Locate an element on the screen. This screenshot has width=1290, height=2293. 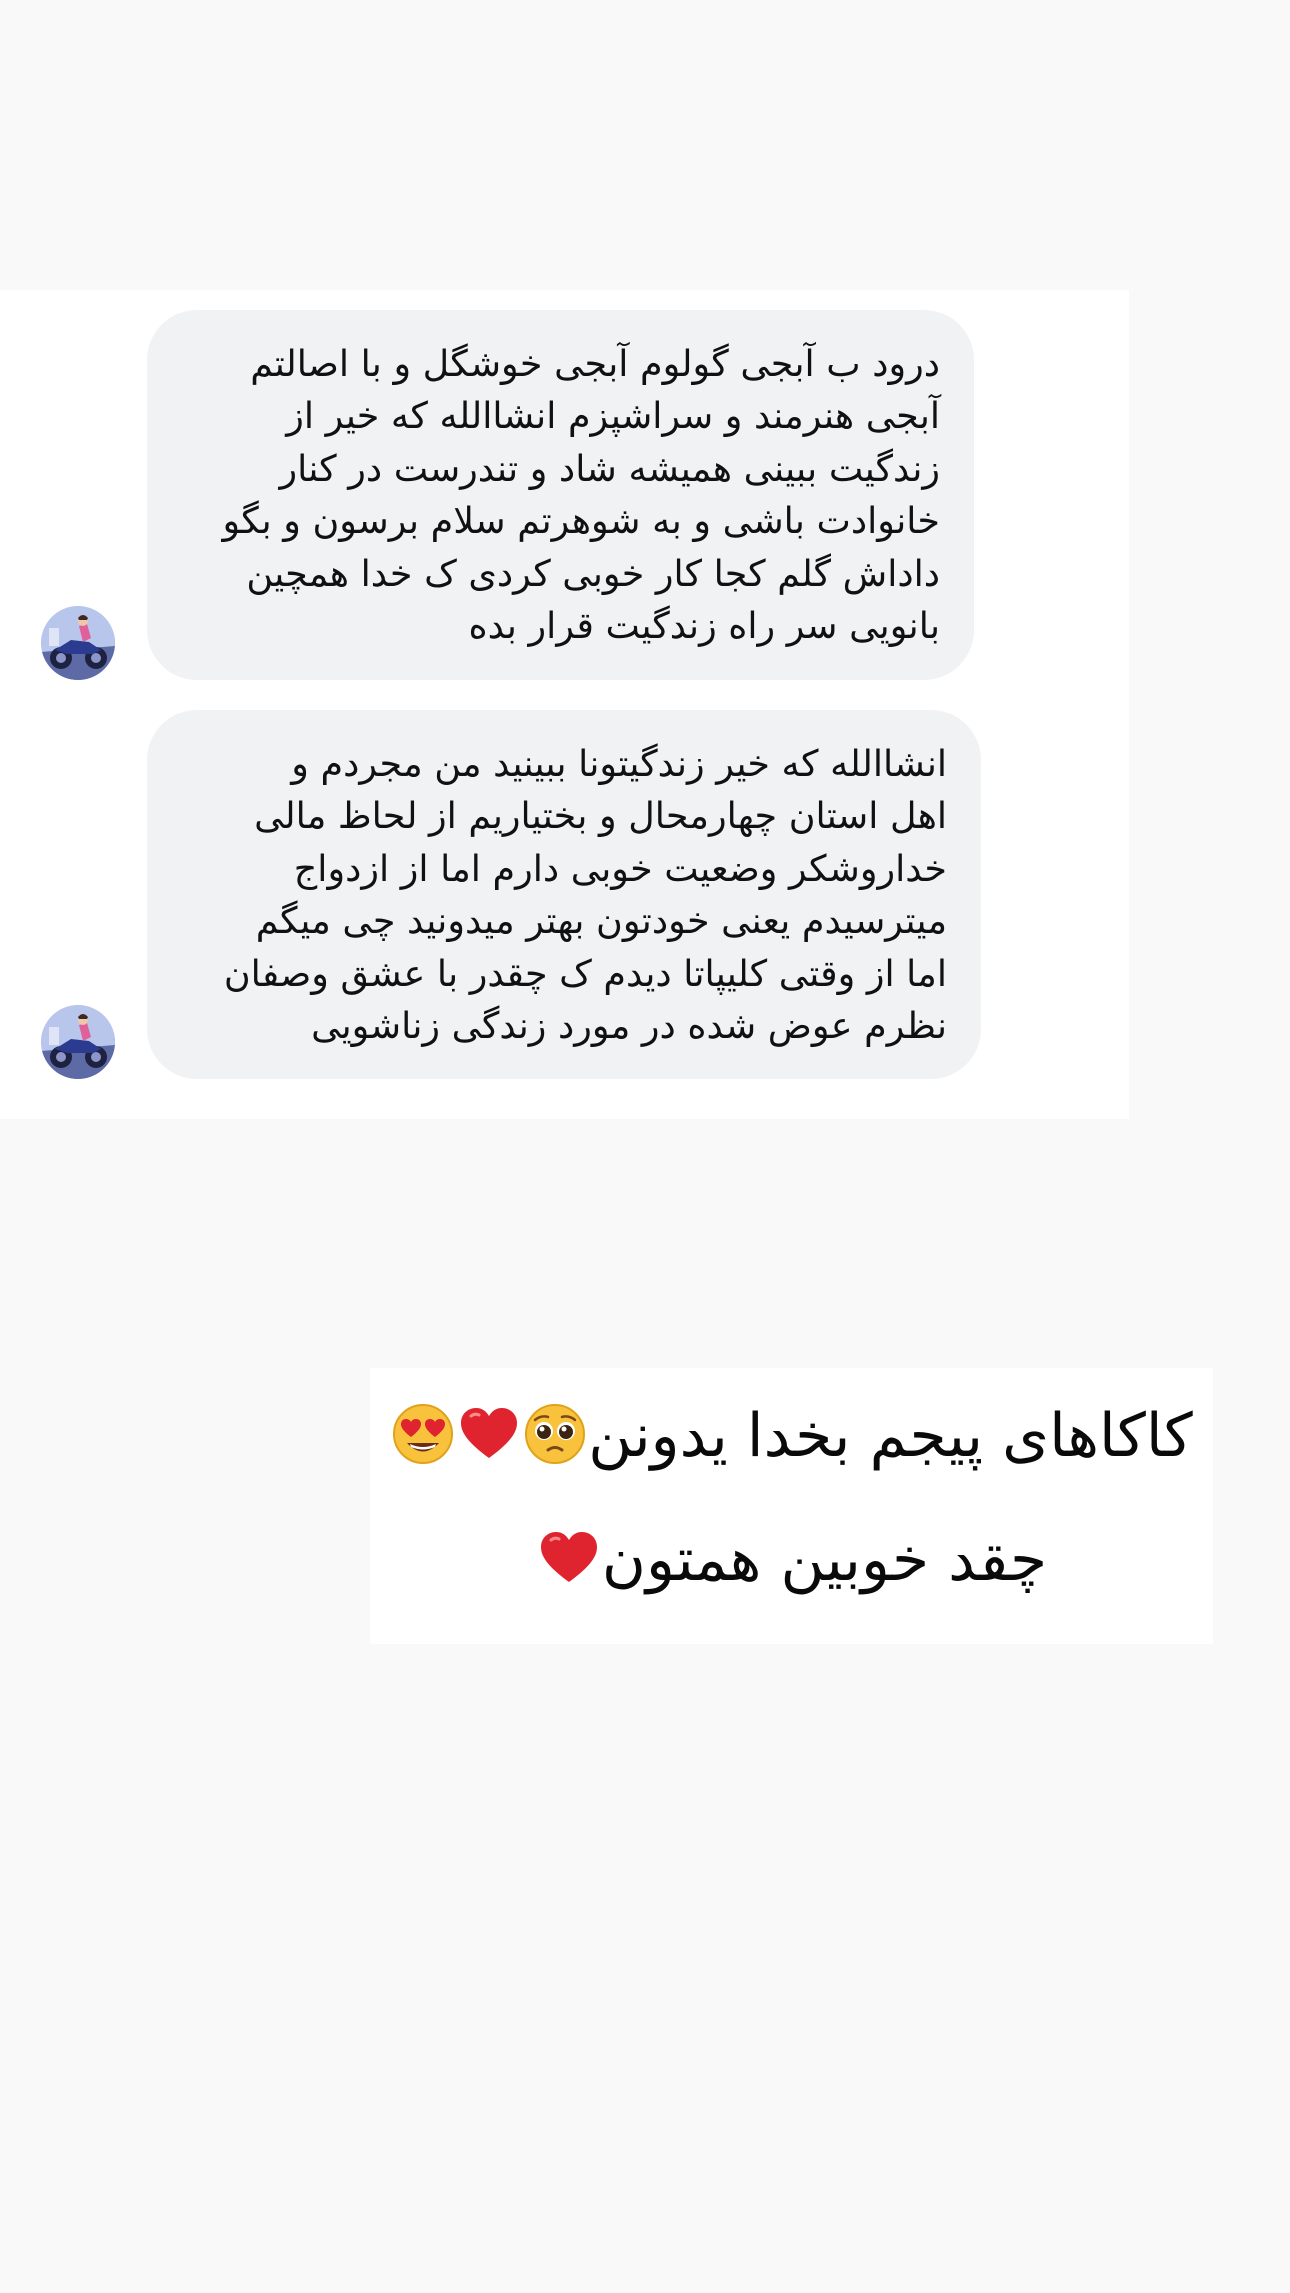
caption-card: کاکاهای پیجم بخدا یدونن چقد خوبین همتون is located at coordinates (791, 1506).